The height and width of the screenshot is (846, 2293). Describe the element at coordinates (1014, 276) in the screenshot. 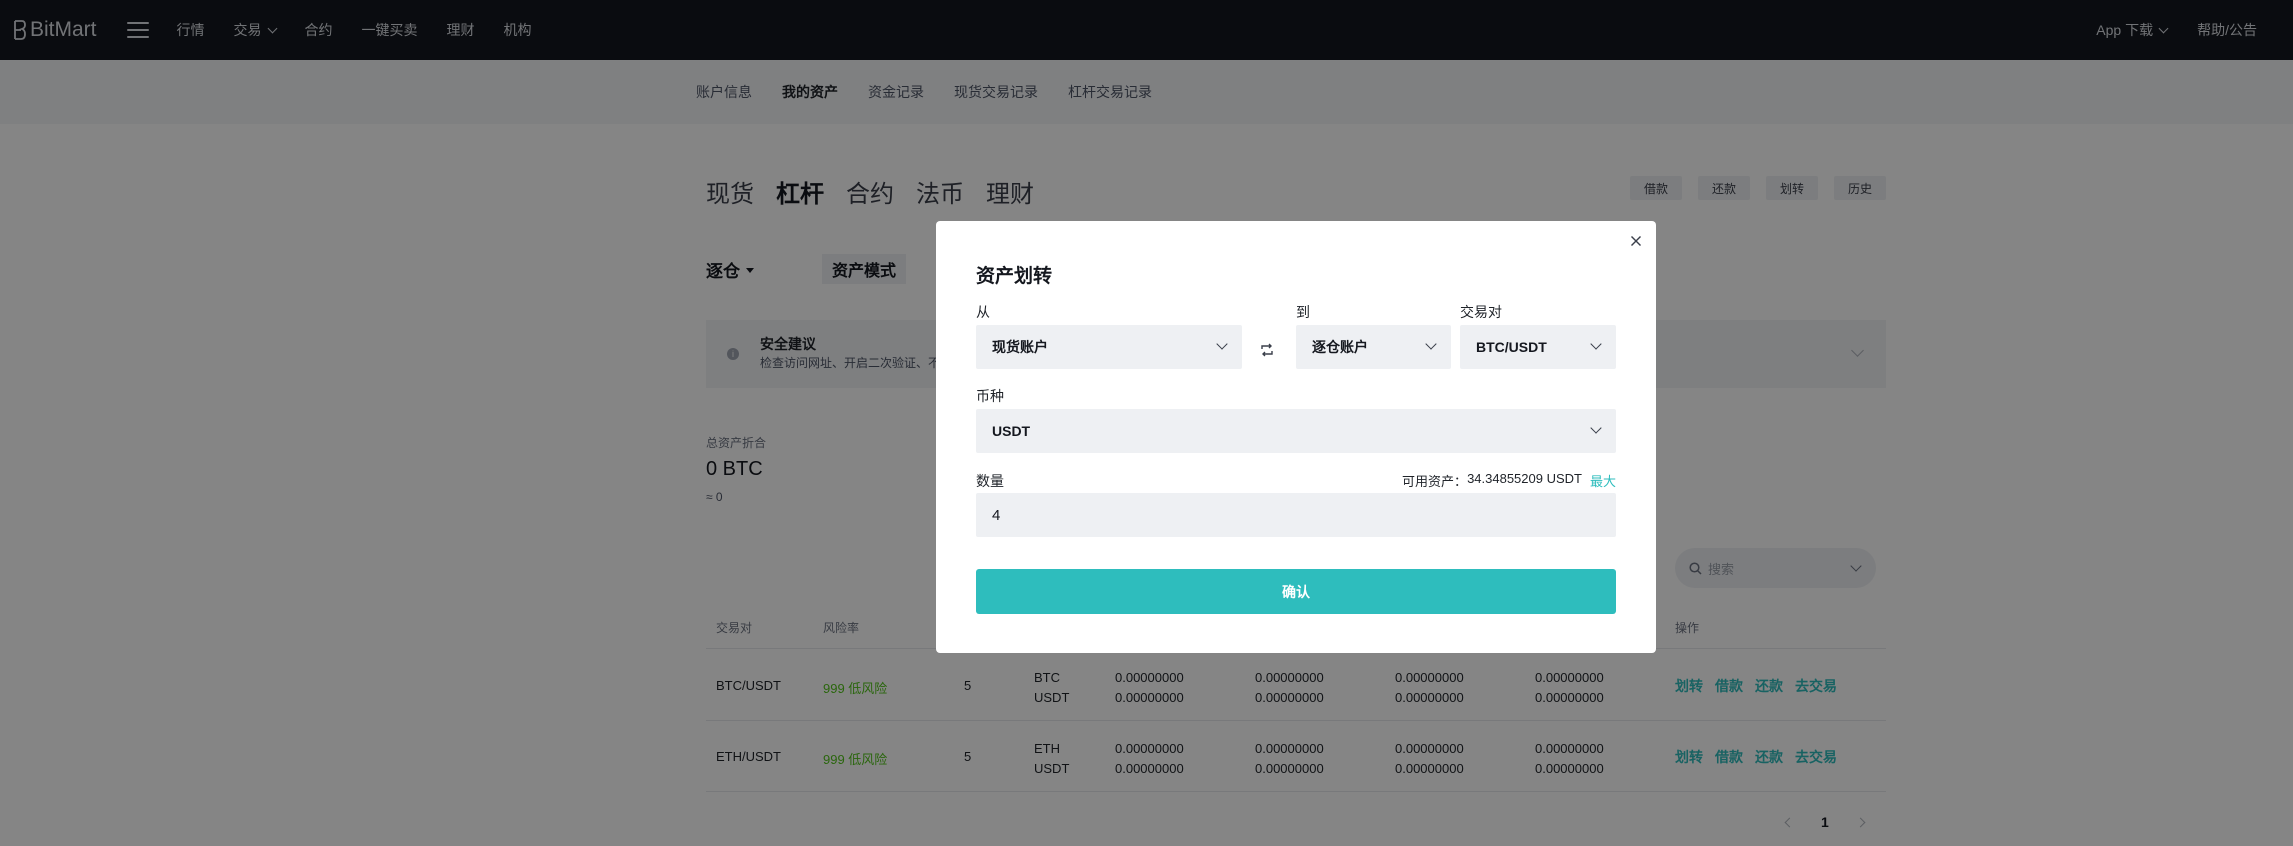

I see `modal-title: 资产划转` at that location.